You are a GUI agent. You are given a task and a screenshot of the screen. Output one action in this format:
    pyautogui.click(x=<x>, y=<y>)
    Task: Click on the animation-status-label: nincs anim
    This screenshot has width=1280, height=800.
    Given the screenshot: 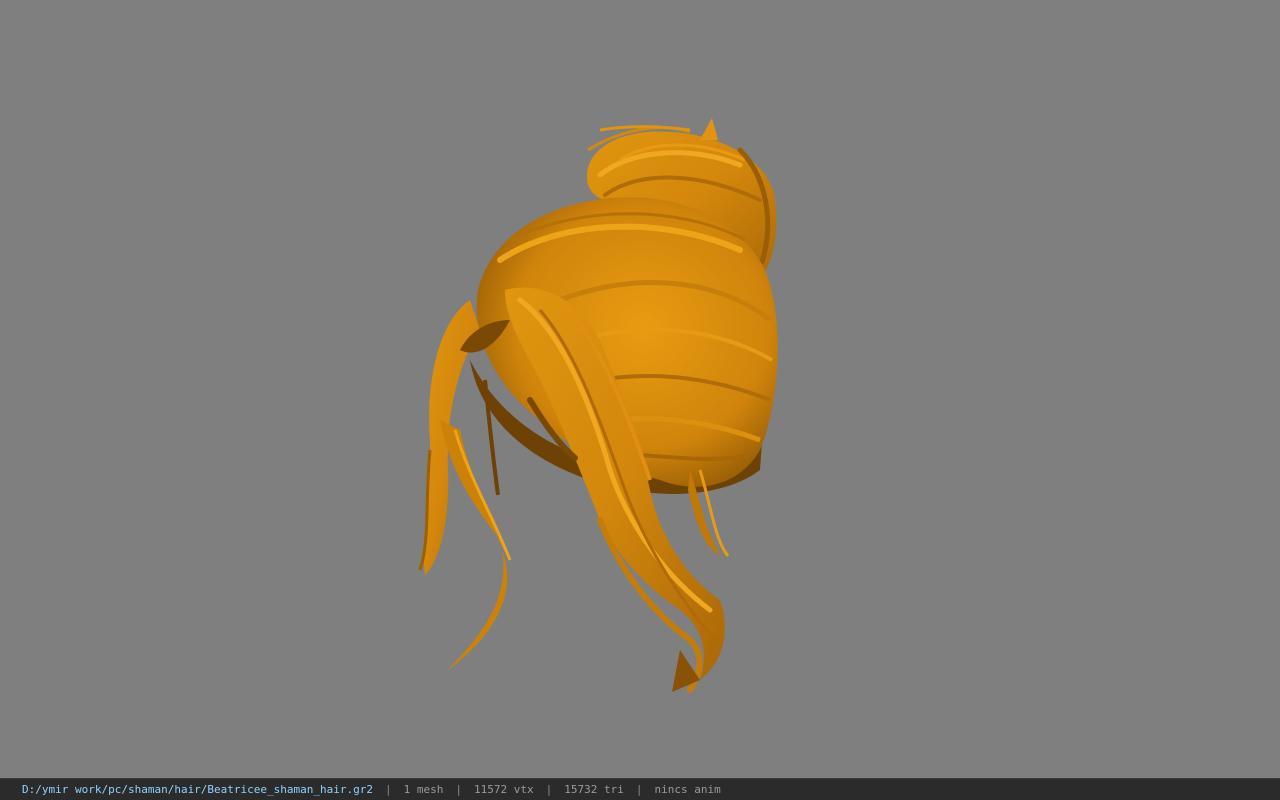 What is the action you would take?
    pyautogui.click(x=687, y=789)
    